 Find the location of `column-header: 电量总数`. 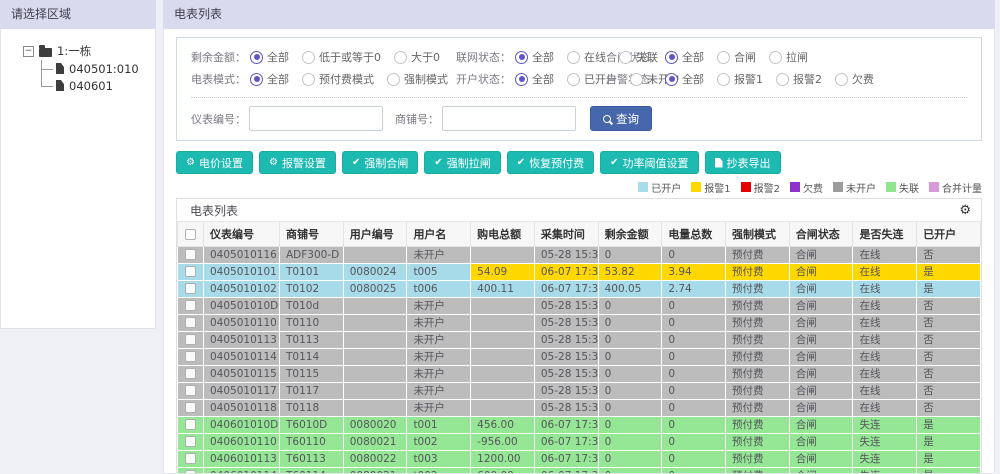

column-header: 电量总数 is located at coordinates (694, 234).